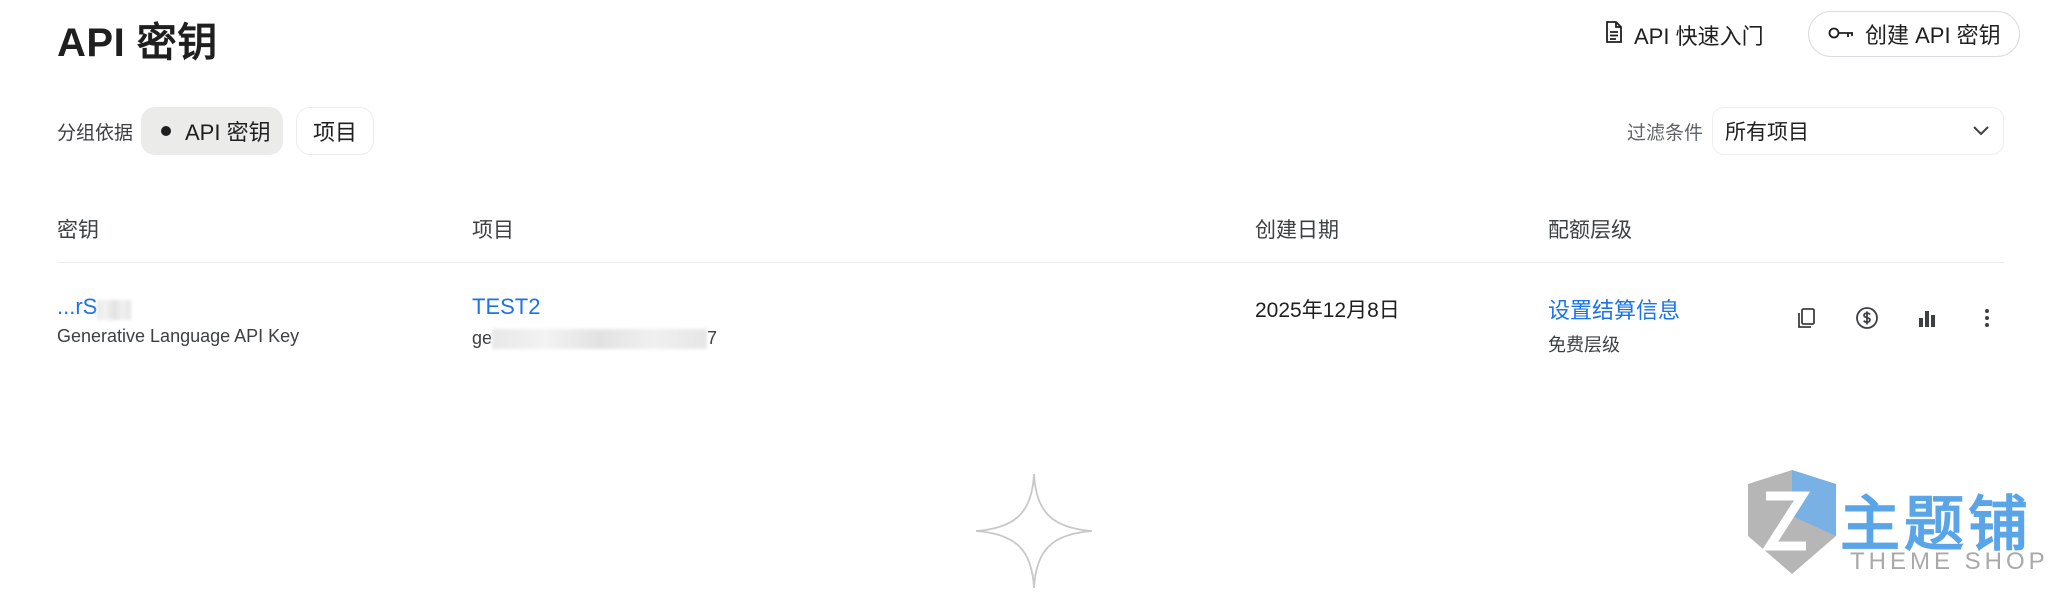 The width and height of the screenshot is (2058, 603). What do you see at coordinates (1792, 524) in the screenshot?
I see `watermark-logo-icon` at bounding box center [1792, 524].